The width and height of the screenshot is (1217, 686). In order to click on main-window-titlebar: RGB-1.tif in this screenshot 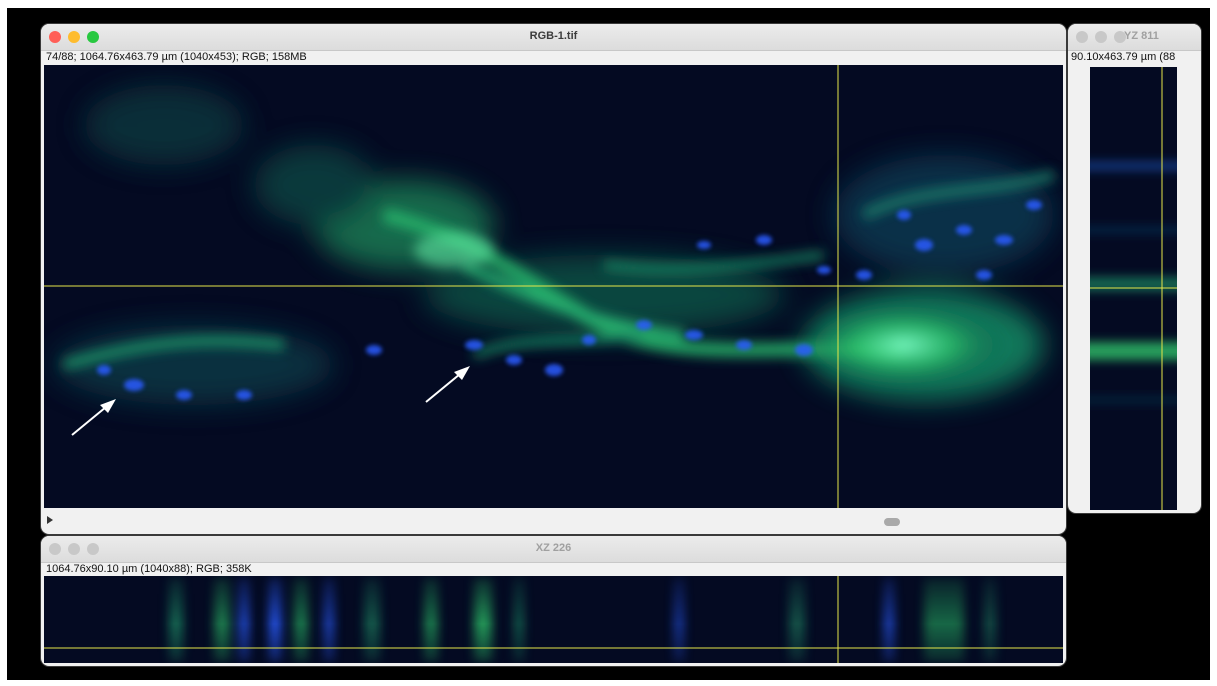, I will do `click(553, 37)`.